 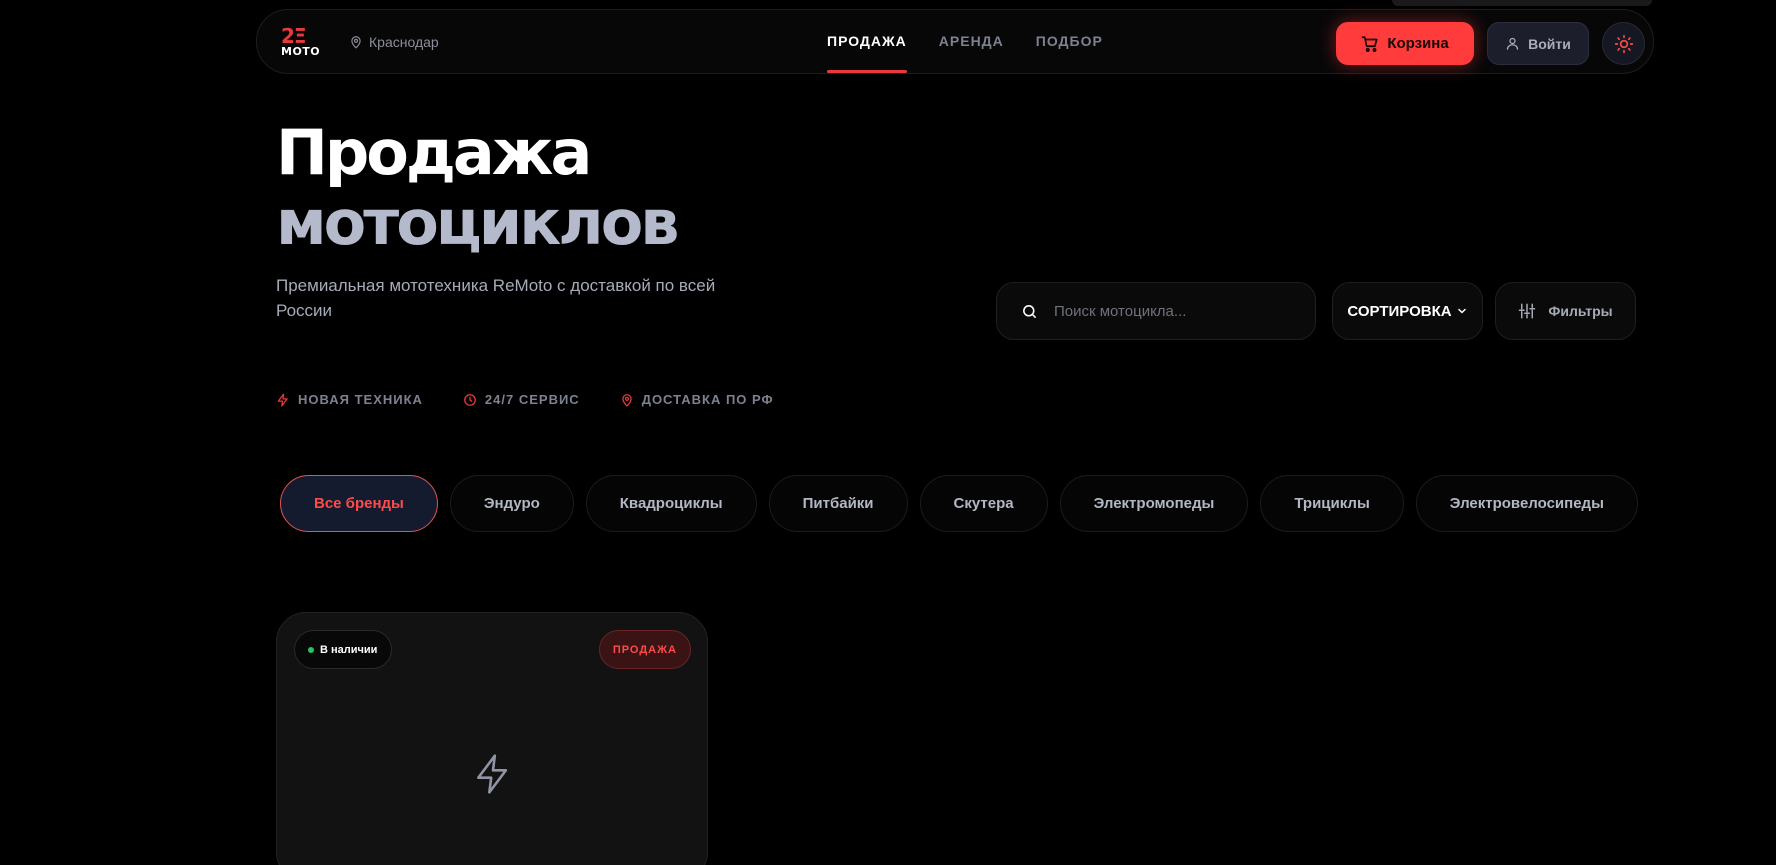 What do you see at coordinates (478, 222) in the screenshot?
I see `page-title-line2: мотоциклов` at bounding box center [478, 222].